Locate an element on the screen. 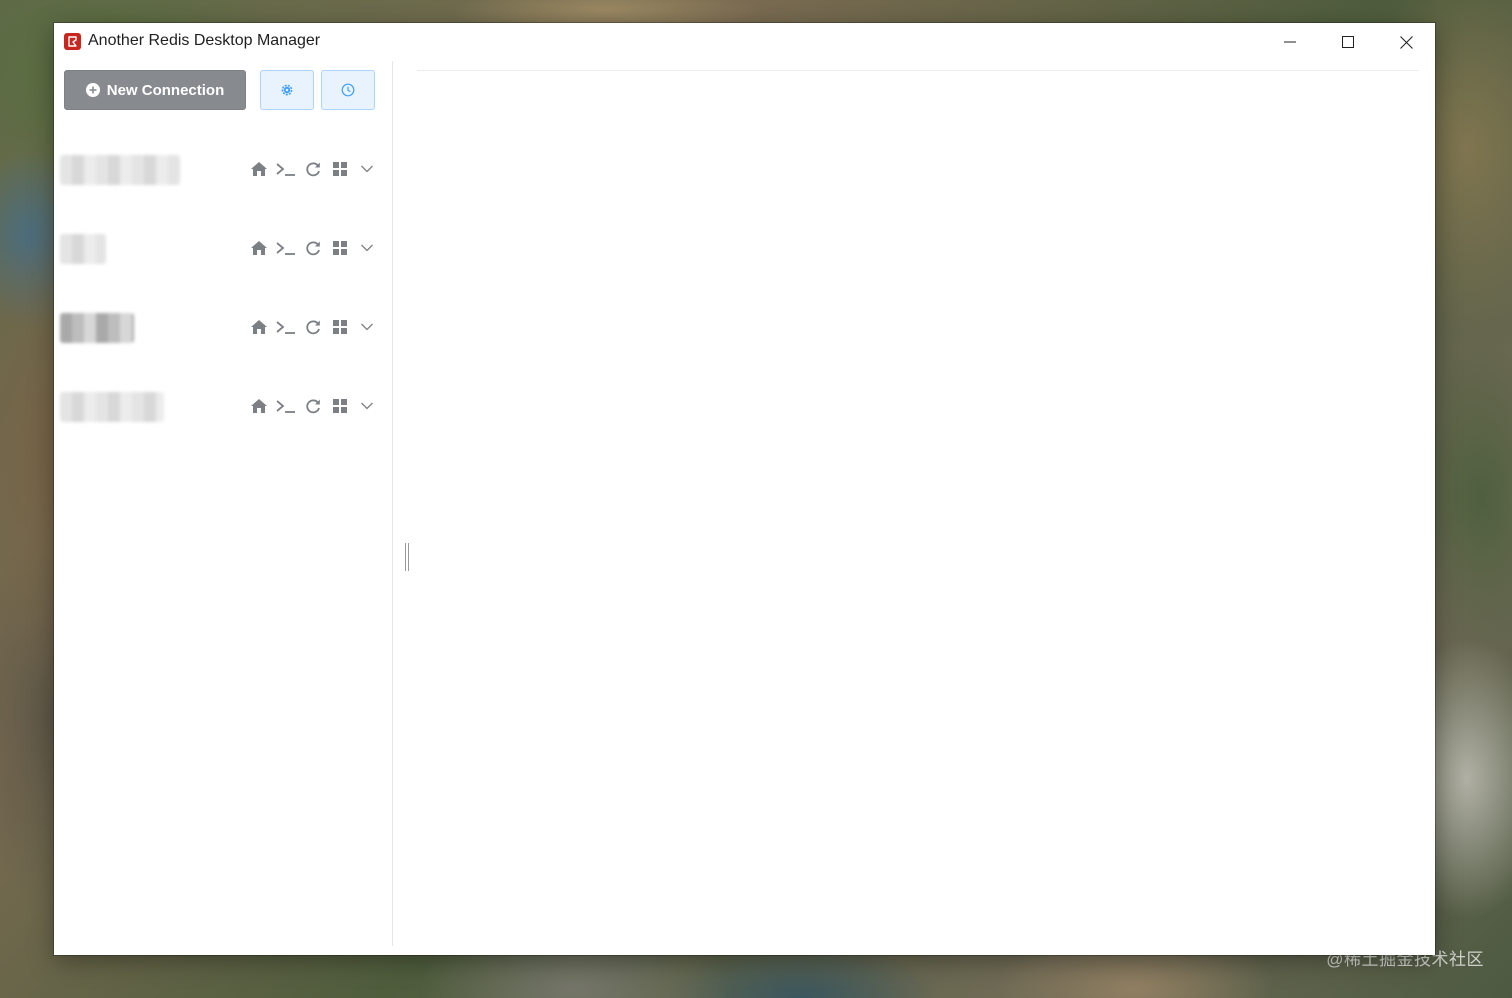 This screenshot has width=1512, height=998. settings-button is located at coordinates (287, 90).